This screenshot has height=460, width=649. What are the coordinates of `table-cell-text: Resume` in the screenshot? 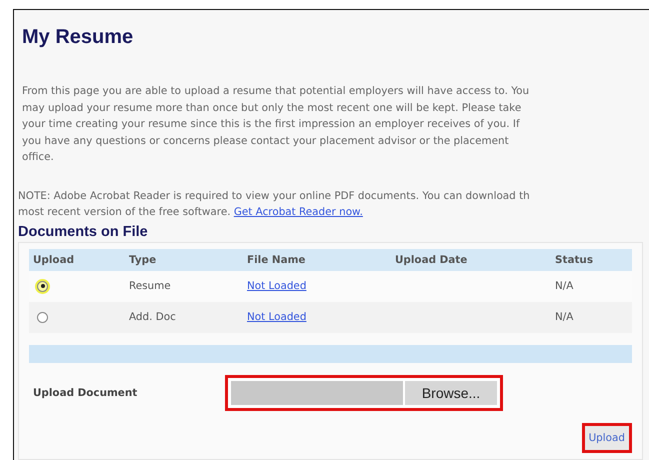 It's located at (150, 286).